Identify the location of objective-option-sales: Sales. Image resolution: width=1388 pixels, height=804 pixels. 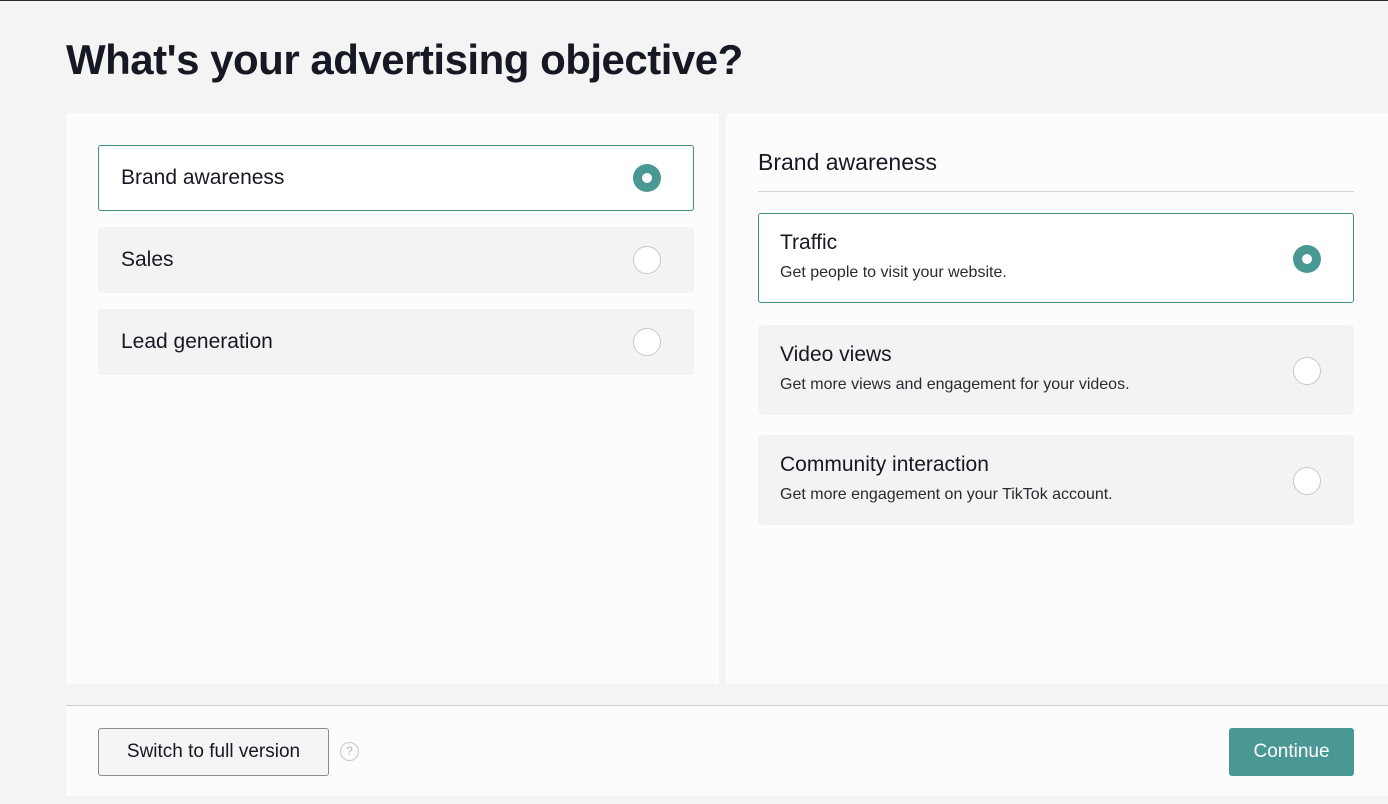
(396, 260).